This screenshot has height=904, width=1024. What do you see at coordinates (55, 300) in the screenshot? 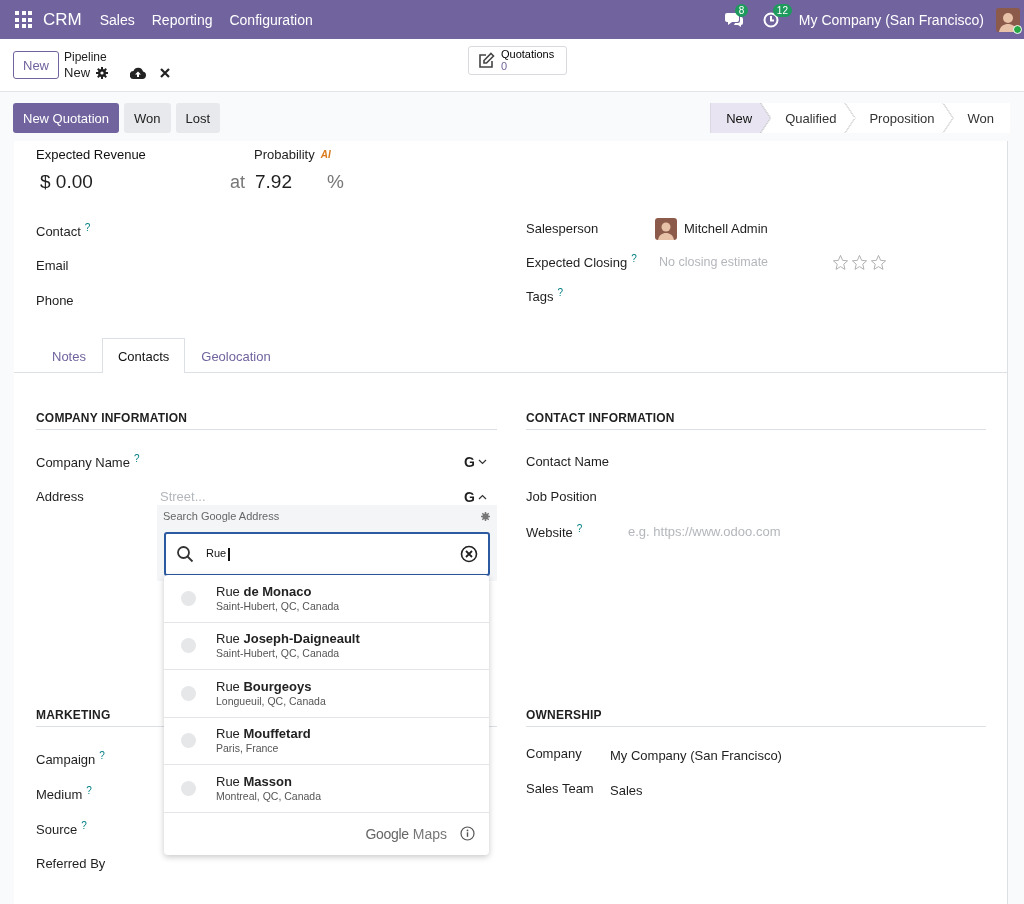
I see `field-label: Phone` at bounding box center [55, 300].